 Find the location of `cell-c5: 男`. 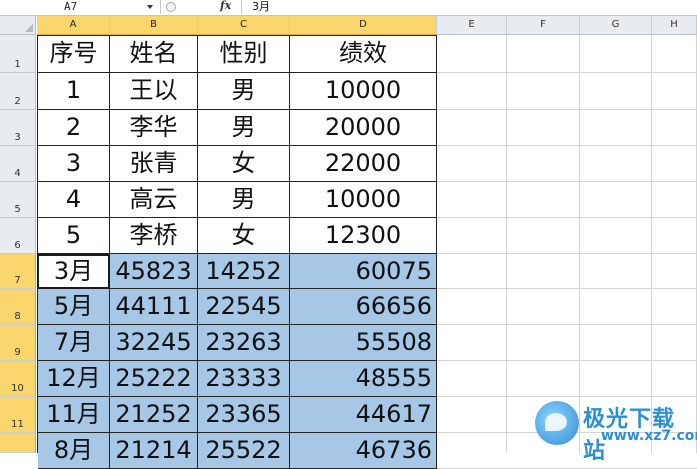

cell-c5: 男 is located at coordinates (244, 200).